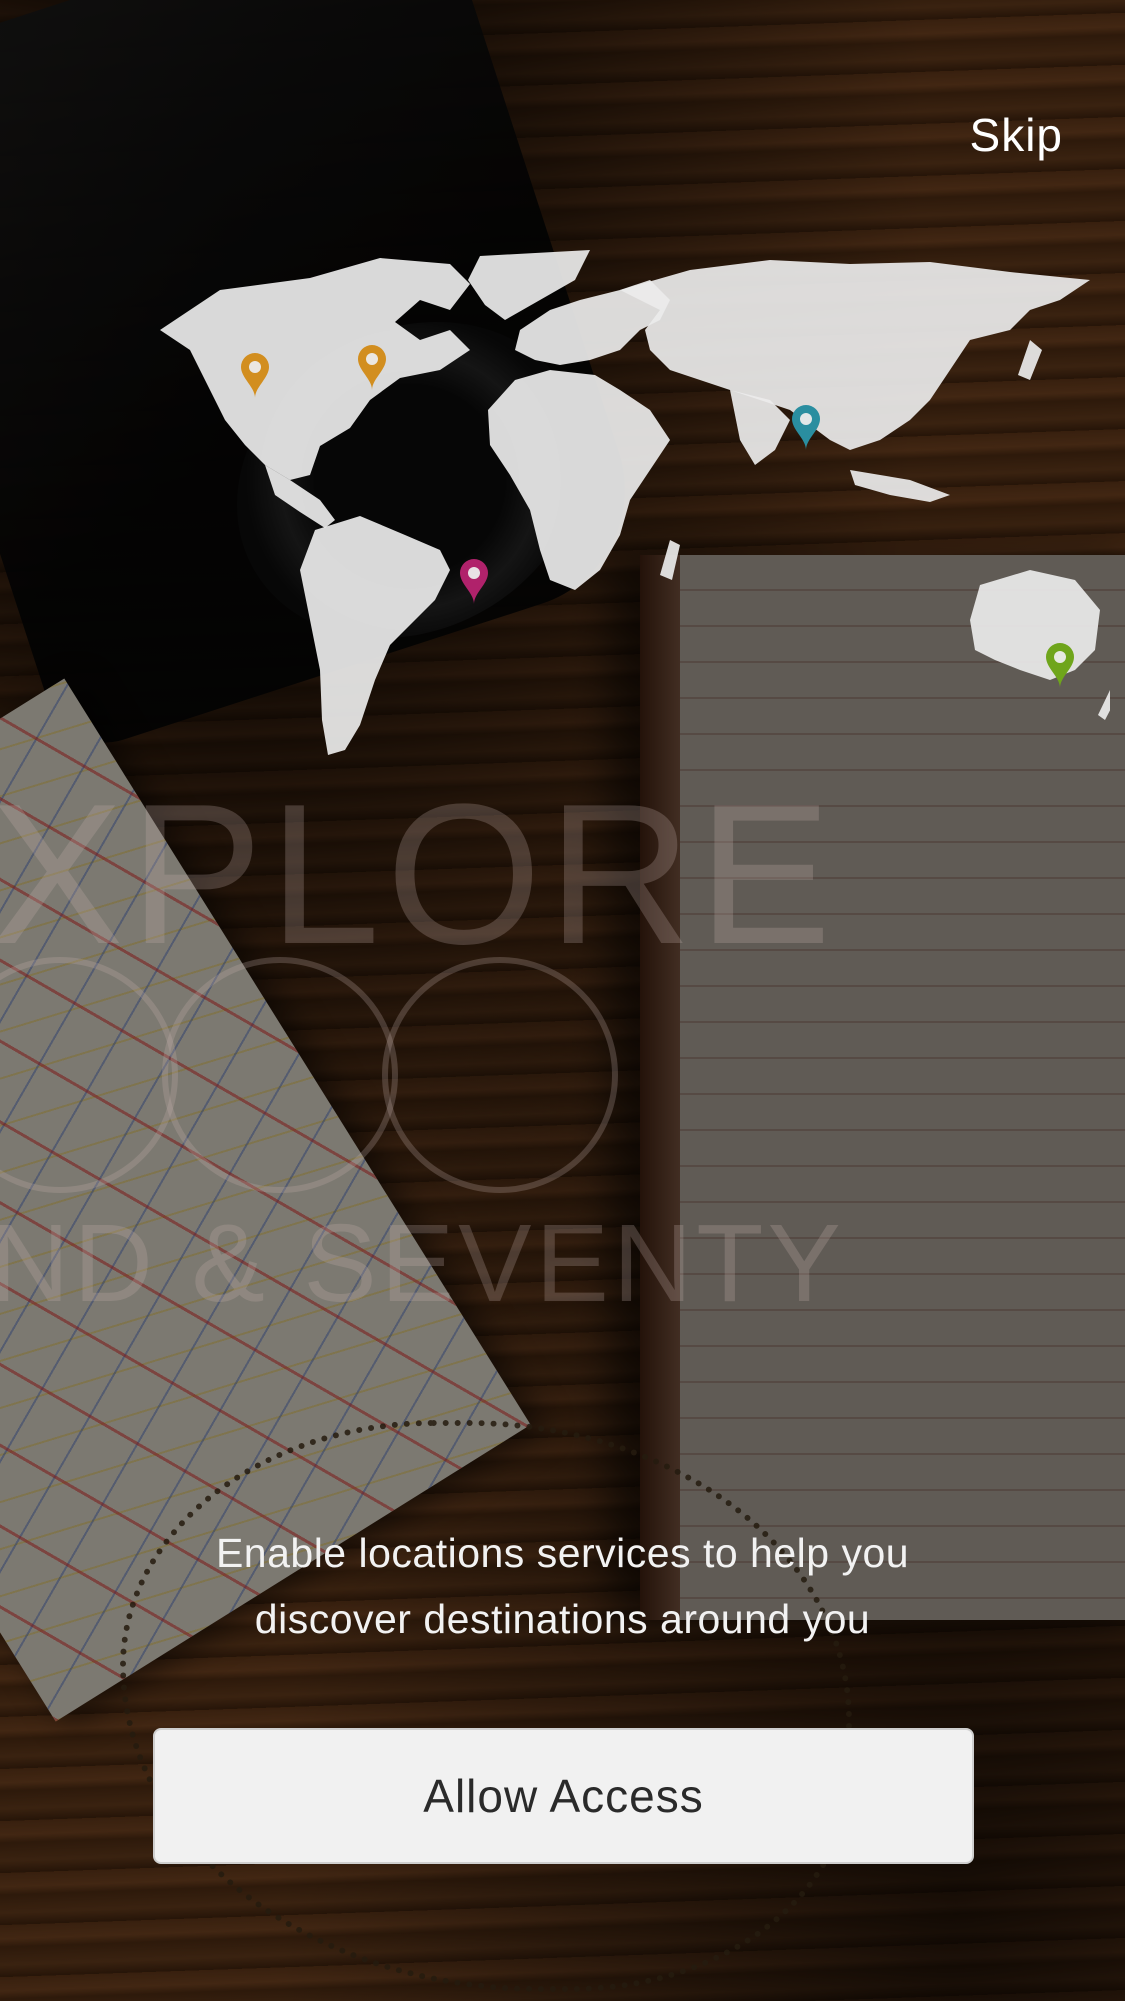  Describe the element at coordinates (563, 1796) in the screenshot. I see `allow-access-button: Allow Access` at that location.